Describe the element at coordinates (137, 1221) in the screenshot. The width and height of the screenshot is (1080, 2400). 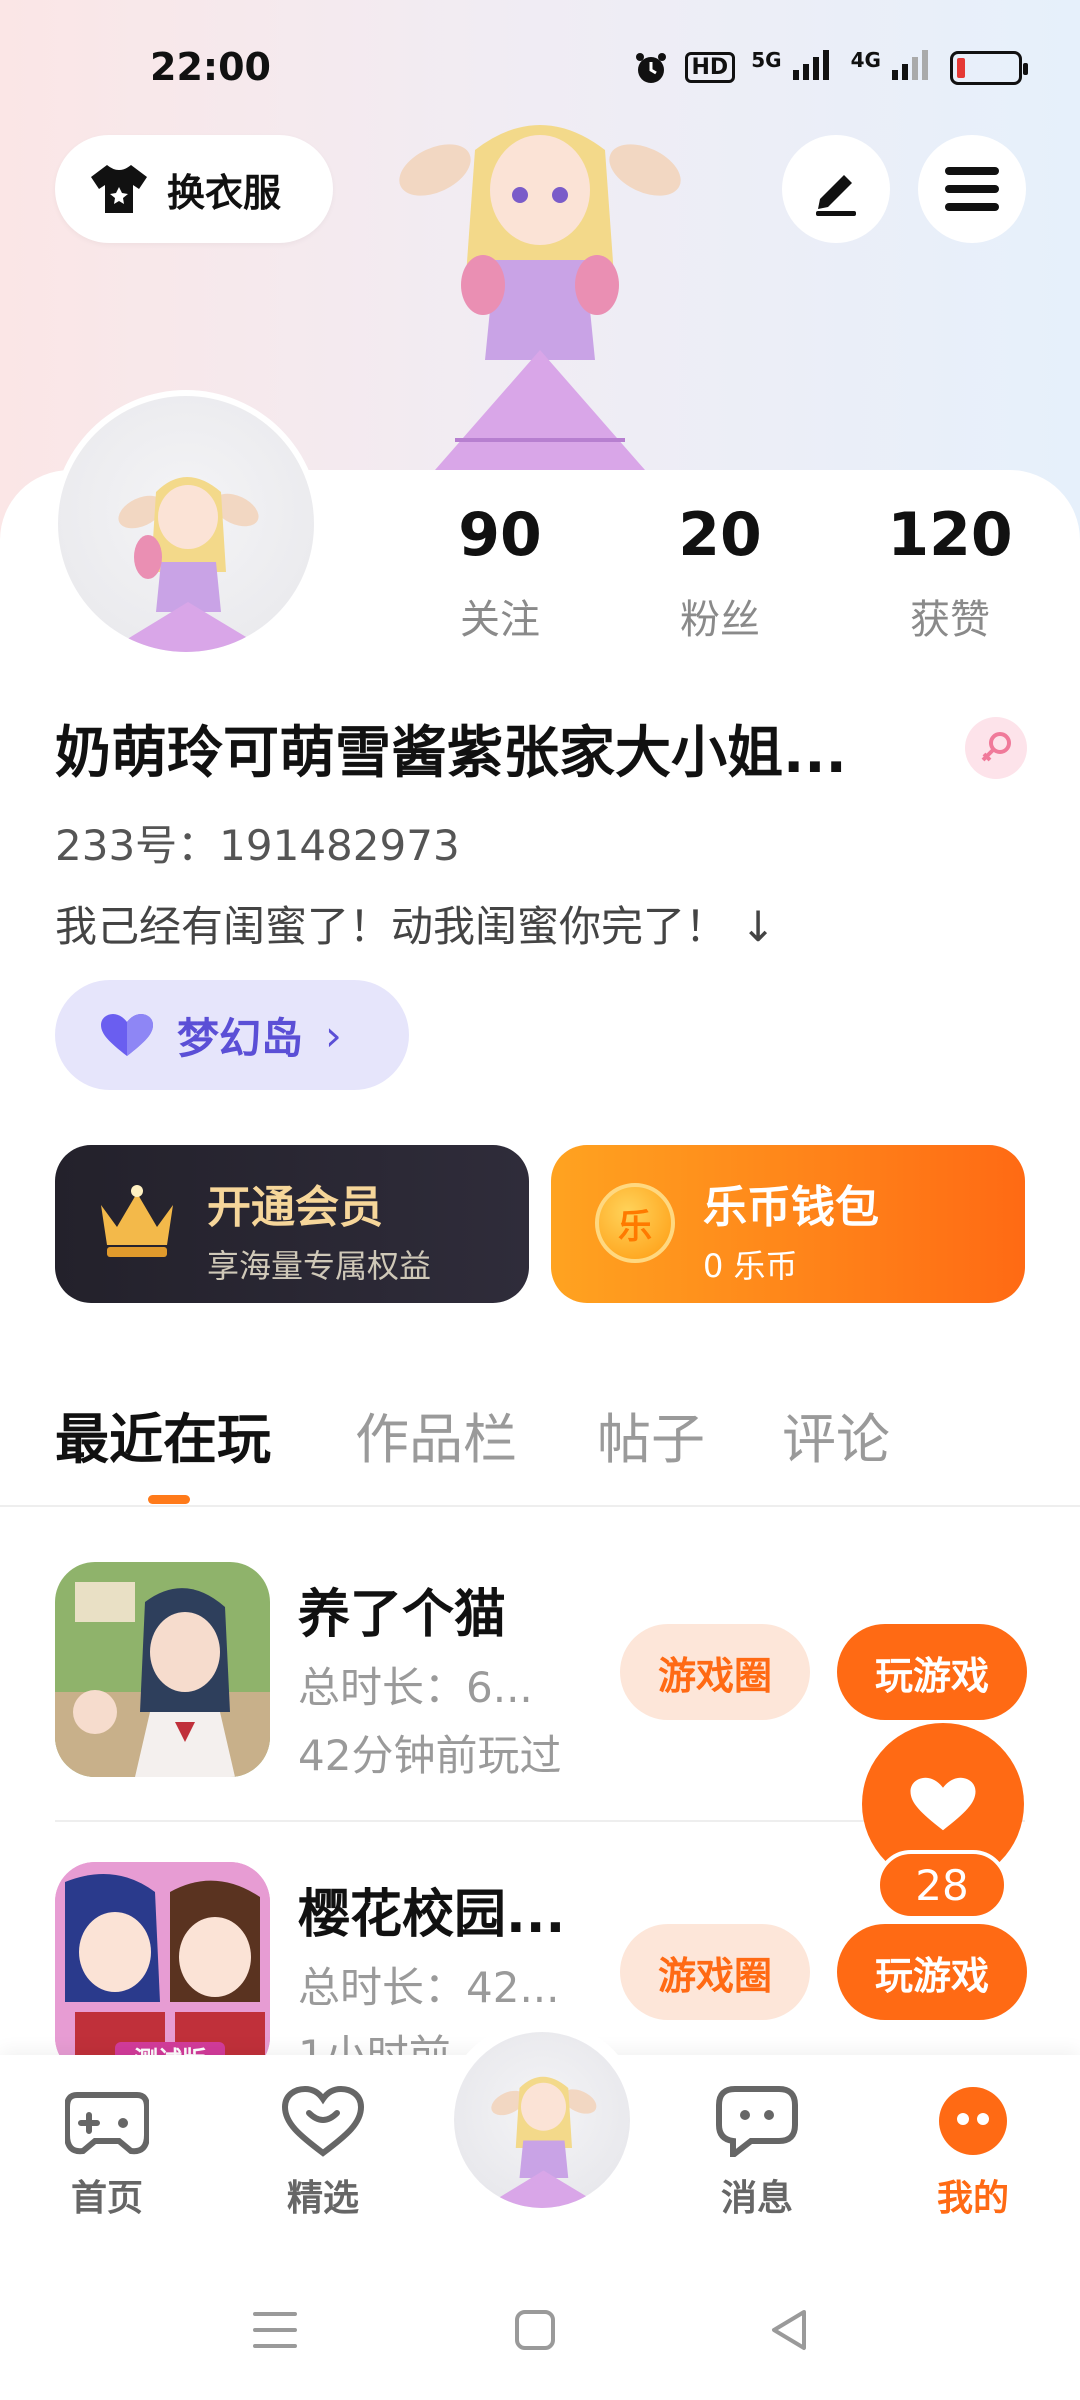
I see `crown-icon` at that location.